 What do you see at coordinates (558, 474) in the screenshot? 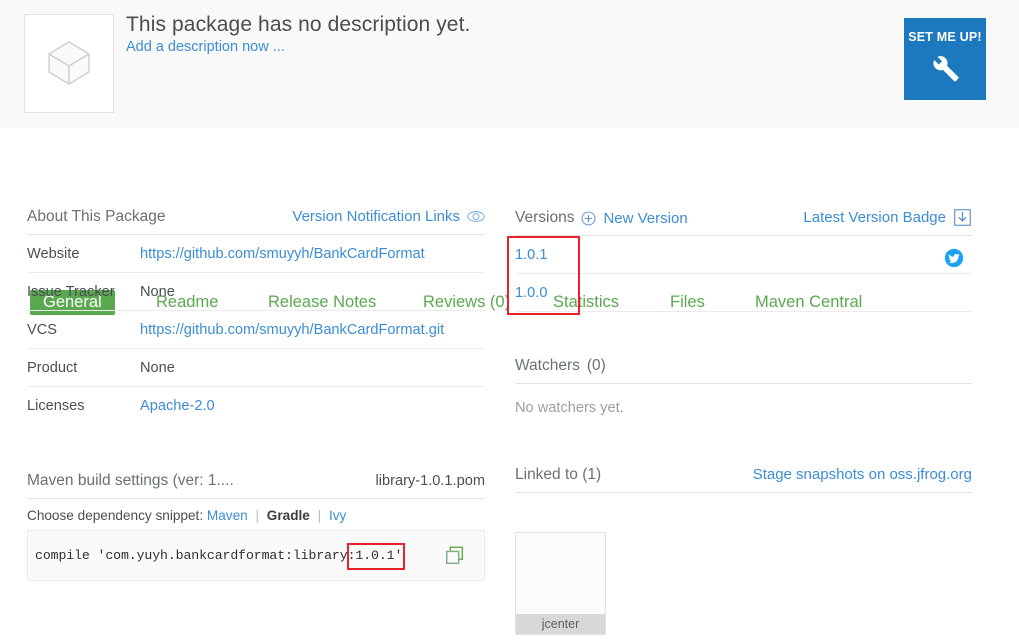
I see `linked-to-heading: Linked to (1)` at bounding box center [558, 474].